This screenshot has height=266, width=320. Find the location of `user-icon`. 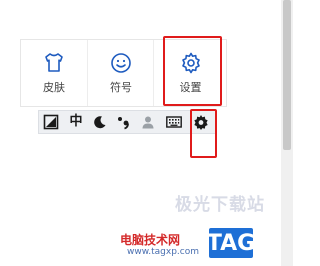

user-icon is located at coordinates (148, 122).